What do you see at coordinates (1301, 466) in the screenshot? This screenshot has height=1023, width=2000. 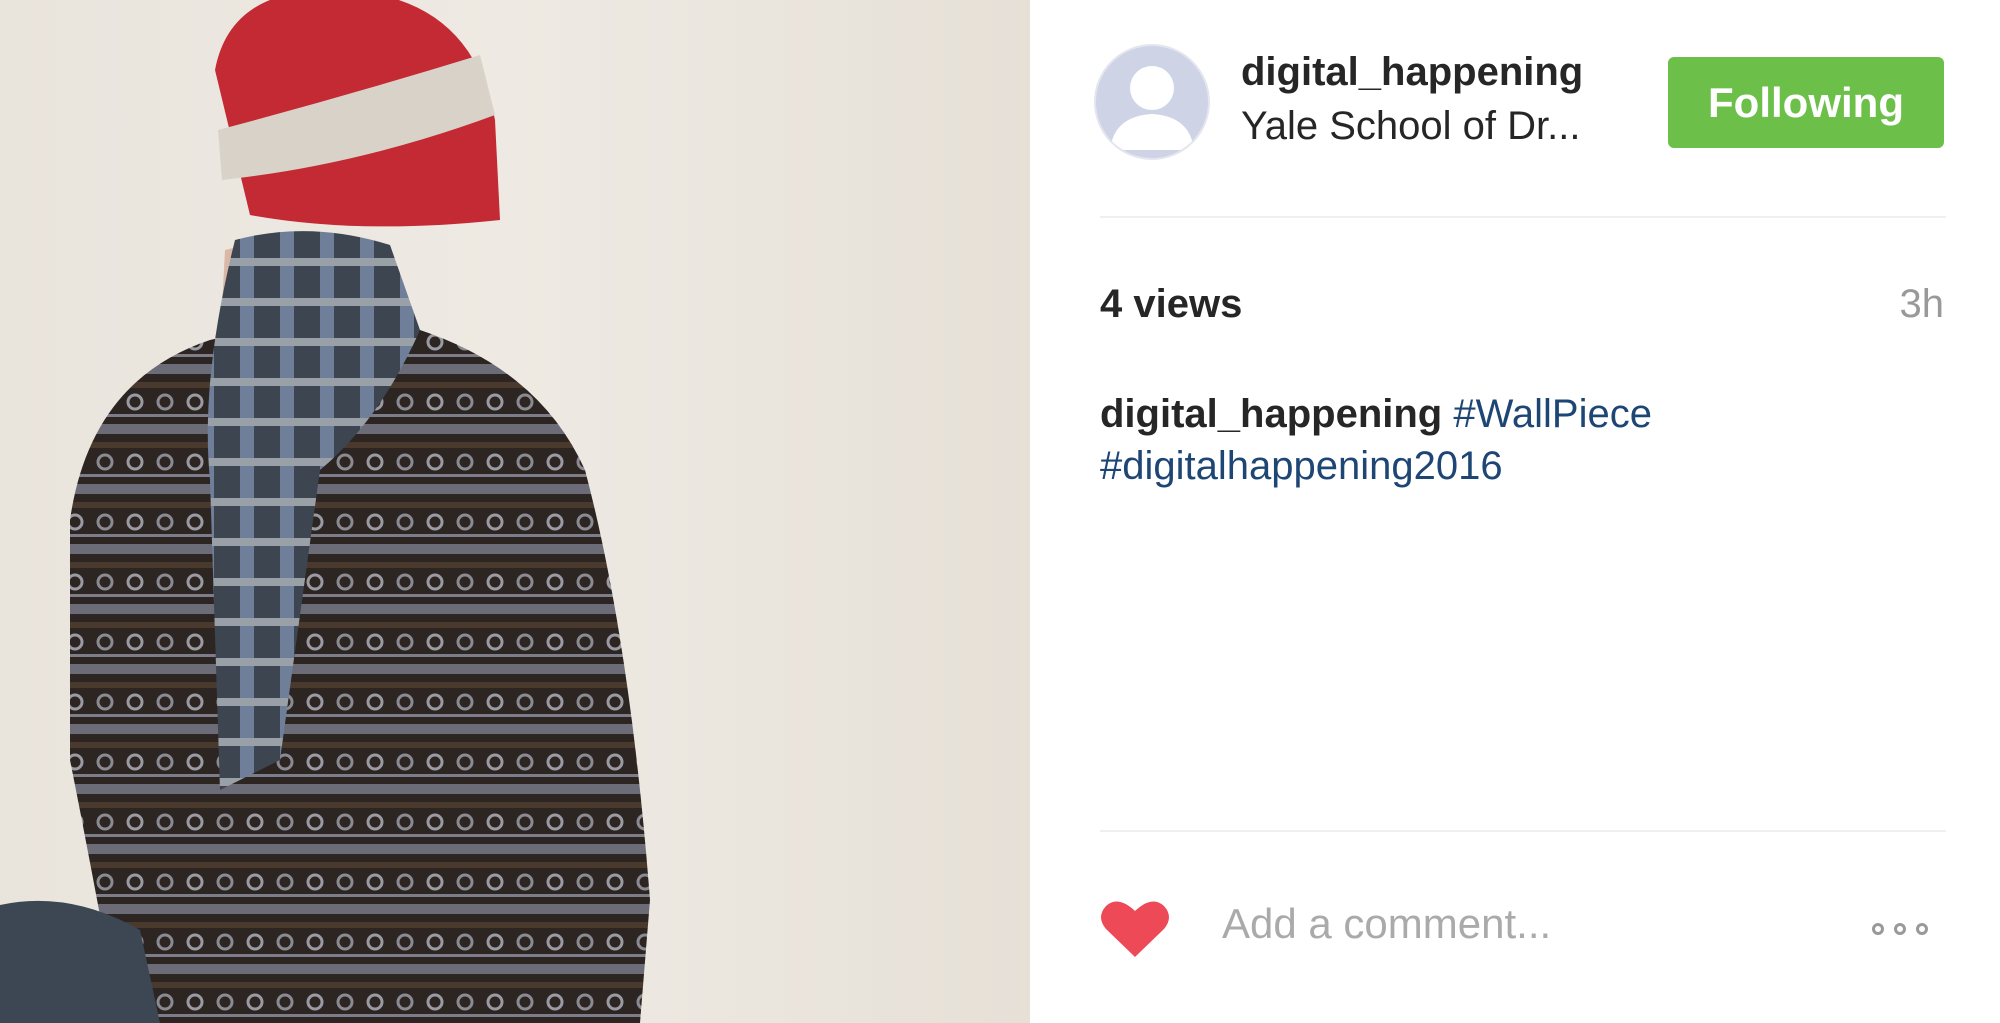 I see `hashtag-digitalhappening2016: #digitalhappening2016` at bounding box center [1301, 466].